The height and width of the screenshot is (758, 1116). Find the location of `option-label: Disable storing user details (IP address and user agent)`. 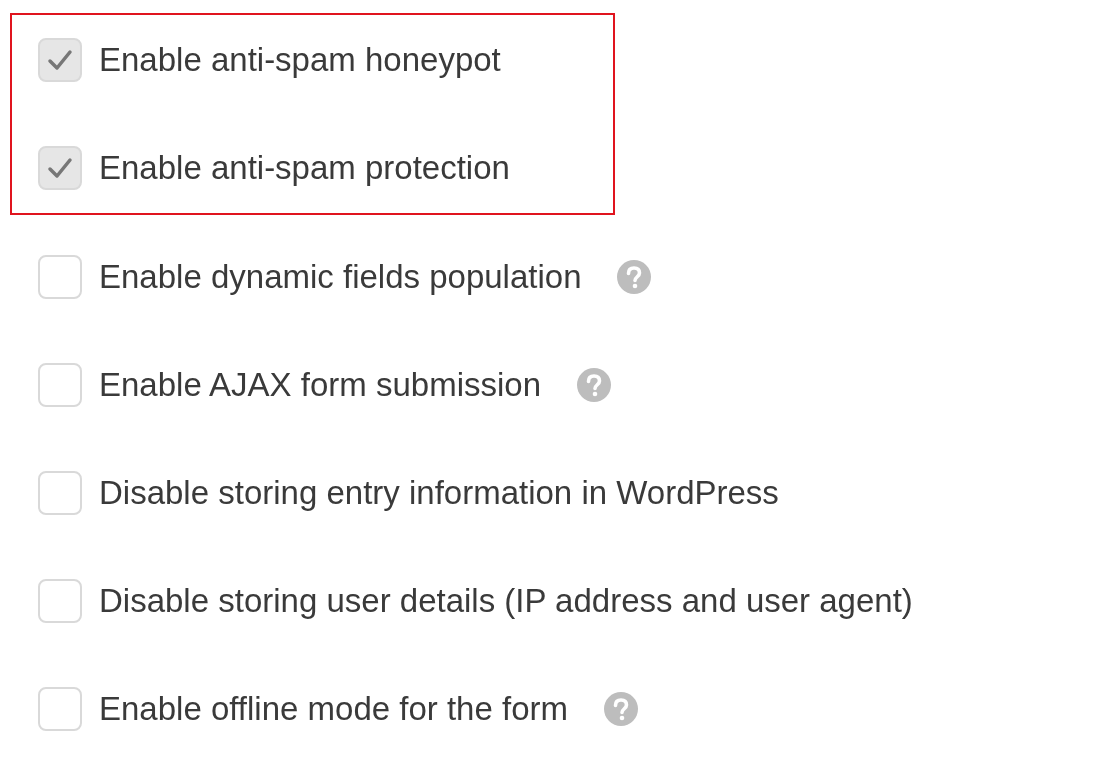

option-label: Disable storing user details (IP address and user agent) is located at coordinates (506, 601).